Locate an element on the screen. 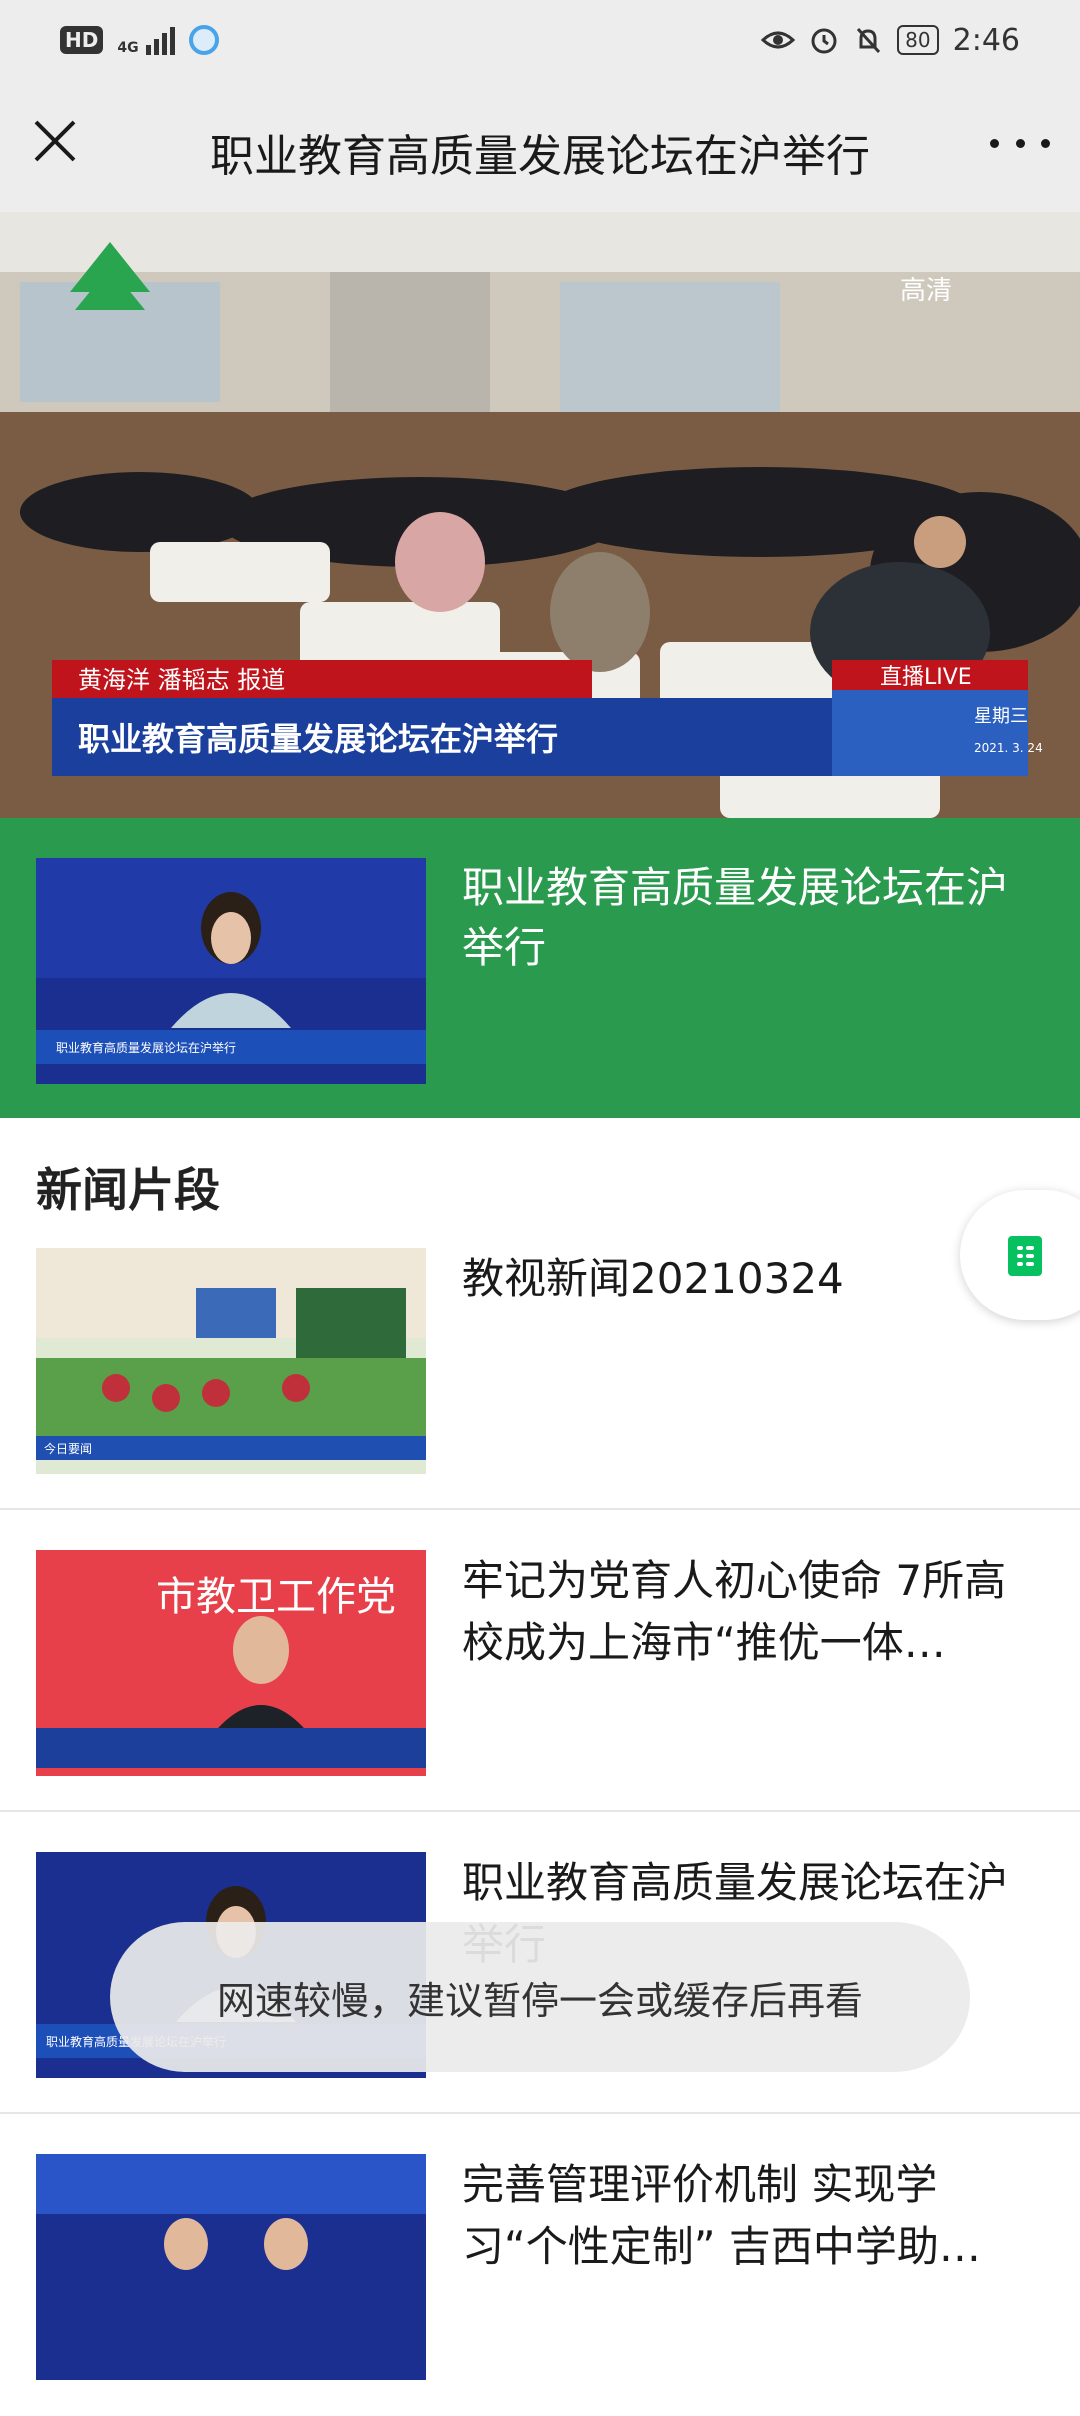 The width and height of the screenshot is (1080, 2416). live-label: 直播LIVE is located at coordinates (926, 677).